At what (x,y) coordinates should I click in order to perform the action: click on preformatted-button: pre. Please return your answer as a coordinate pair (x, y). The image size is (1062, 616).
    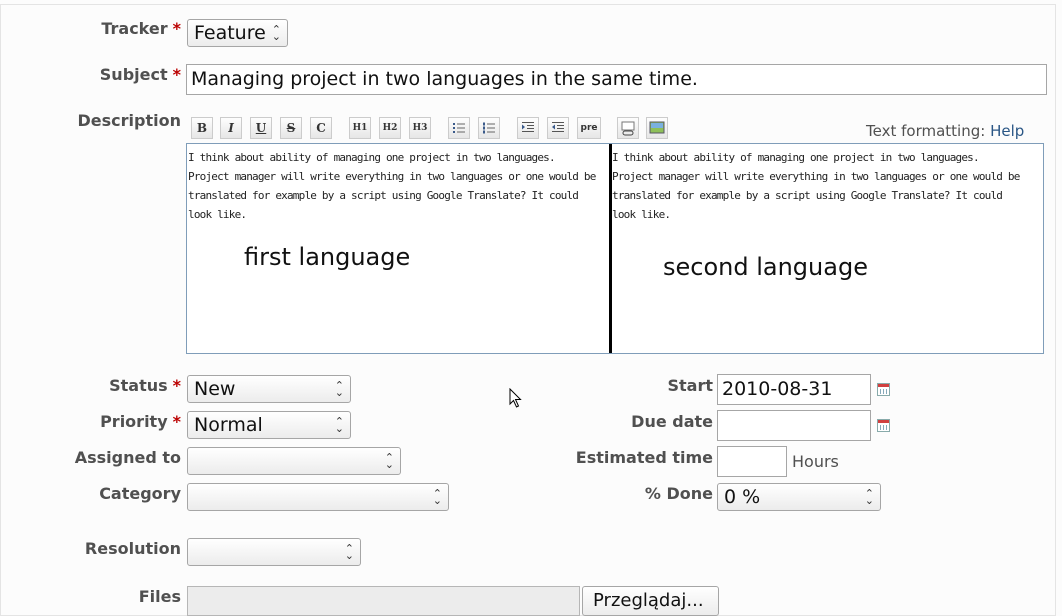
    Looking at the image, I should click on (589, 128).